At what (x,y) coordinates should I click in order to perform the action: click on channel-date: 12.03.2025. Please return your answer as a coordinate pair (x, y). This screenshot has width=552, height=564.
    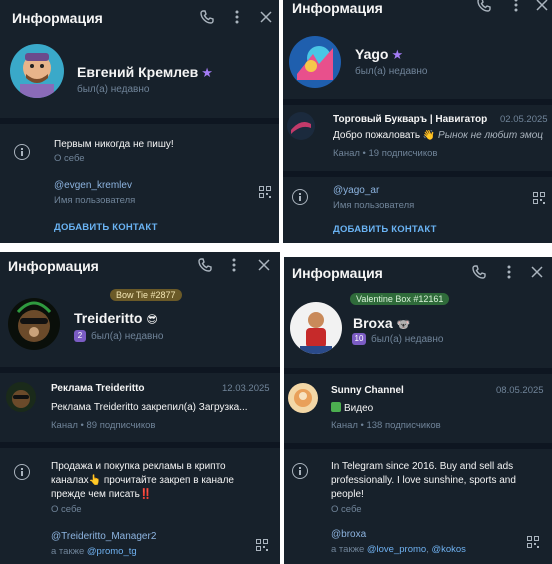
    Looking at the image, I should click on (246, 388).